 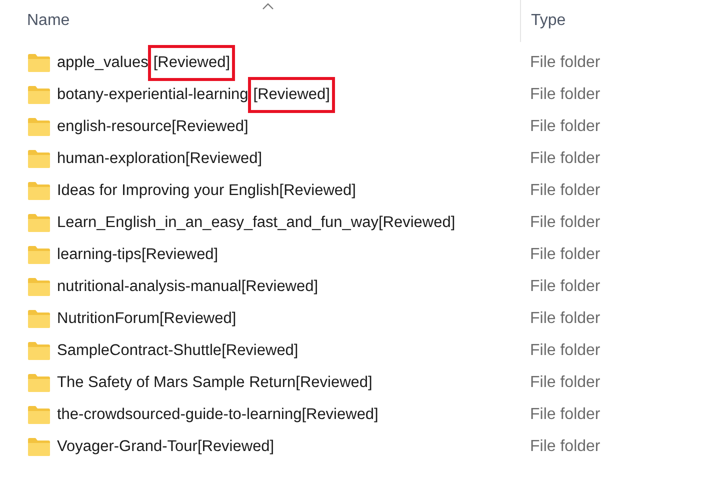 I want to click on folder-name: the-crowdsourced-guide-to-learning, so click(x=179, y=415).